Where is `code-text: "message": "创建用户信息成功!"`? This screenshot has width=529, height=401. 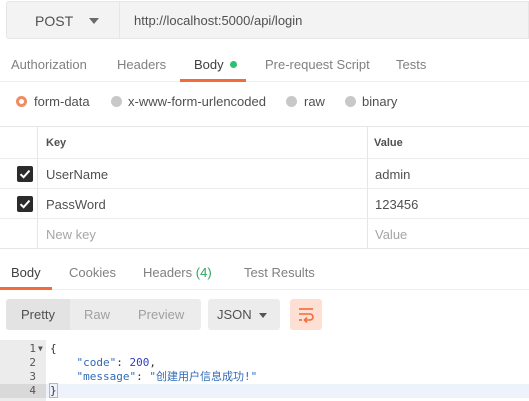
code-text: "message": "创建用户信息成功!" is located at coordinates (167, 376).